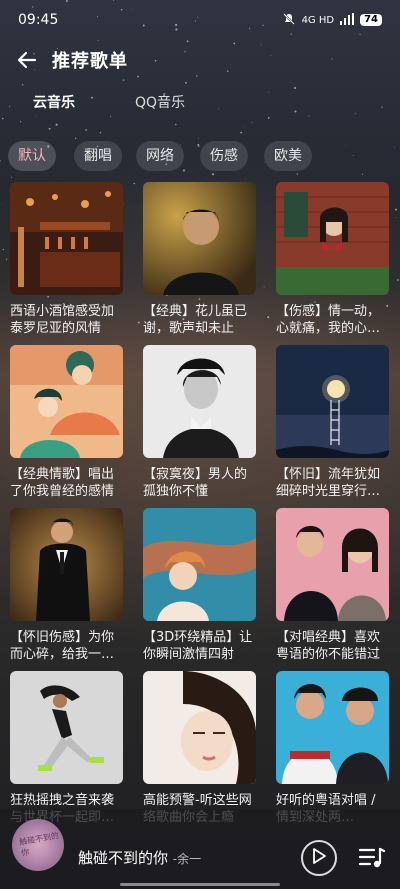 The image size is (400, 889). What do you see at coordinates (98, 156) in the screenshot?
I see `chip-cover: 翻唱` at bounding box center [98, 156].